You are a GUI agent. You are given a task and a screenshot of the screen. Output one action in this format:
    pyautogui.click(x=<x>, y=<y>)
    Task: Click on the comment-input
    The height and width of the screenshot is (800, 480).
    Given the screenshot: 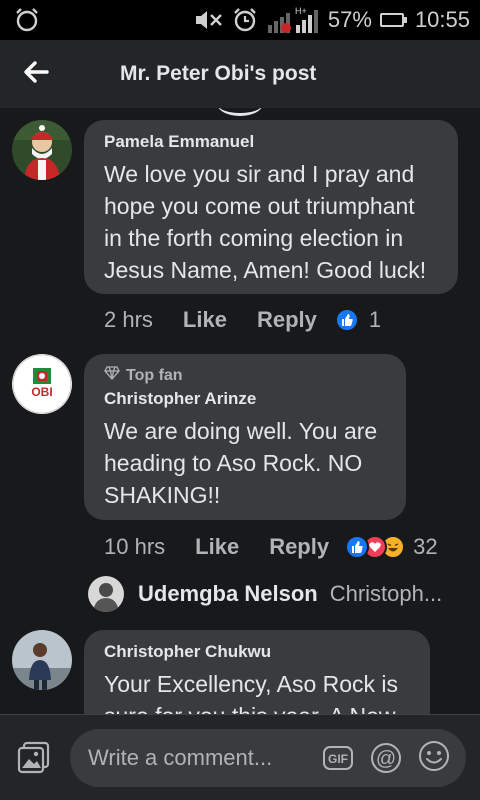 What is the action you would take?
    pyautogui.click(x=203, y=758)
    